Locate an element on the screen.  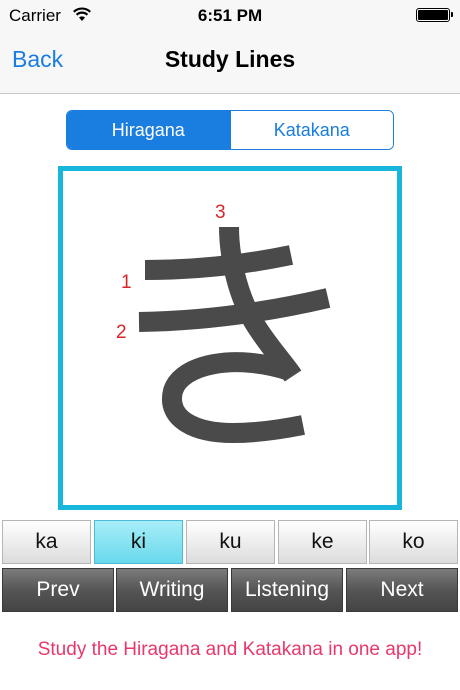
syllable-button-ko: ko is located at coordinates (413, 542).